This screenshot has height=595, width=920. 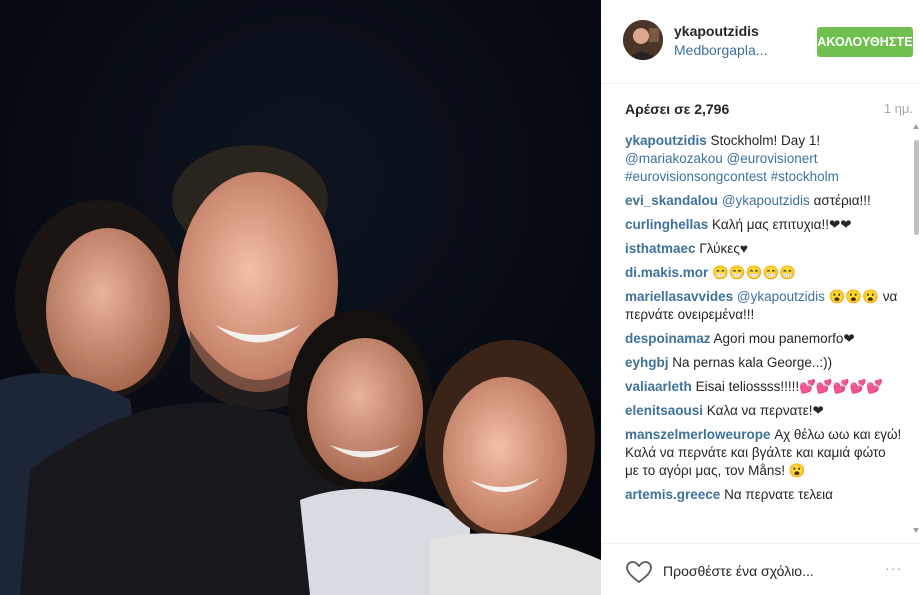 I want to click on comment-input, so click(x=768, y=571).